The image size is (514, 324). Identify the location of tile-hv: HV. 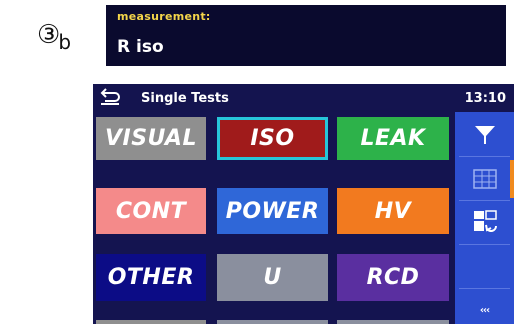
(393, 211).